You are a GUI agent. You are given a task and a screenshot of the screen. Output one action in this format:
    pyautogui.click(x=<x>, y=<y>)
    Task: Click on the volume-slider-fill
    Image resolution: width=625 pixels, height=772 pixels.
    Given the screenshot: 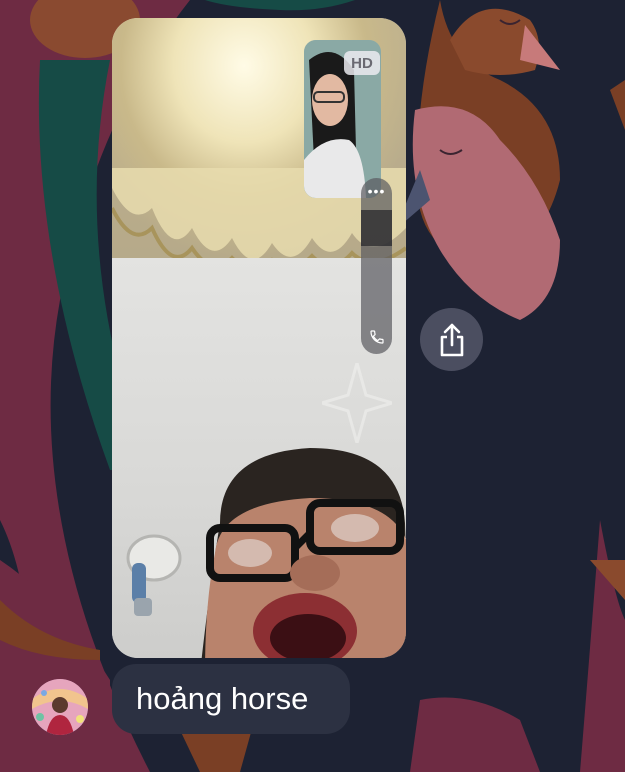 What is the action you would take?
    pyautogui.click(x=376, y=228)
    